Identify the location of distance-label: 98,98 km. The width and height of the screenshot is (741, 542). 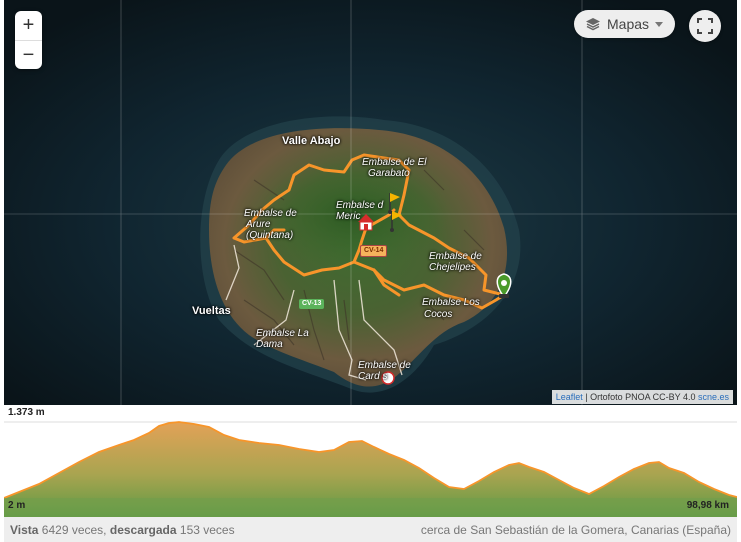
(707, 505).